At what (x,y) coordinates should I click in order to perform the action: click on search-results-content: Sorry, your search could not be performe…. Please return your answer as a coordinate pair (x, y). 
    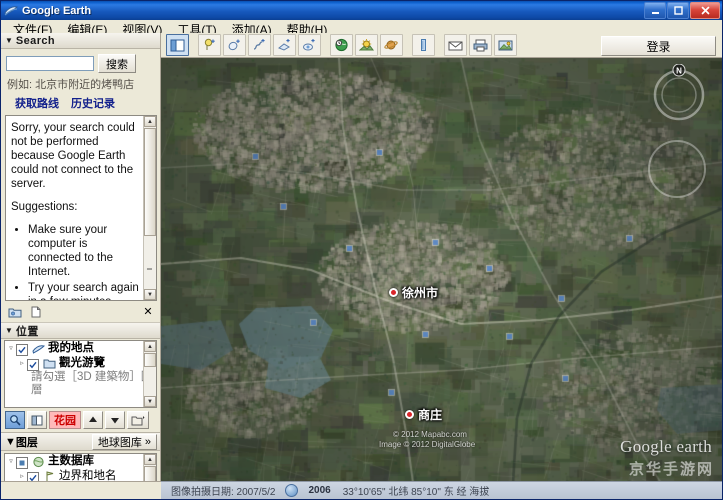
    Looking at the image, I should click on (81, 208).